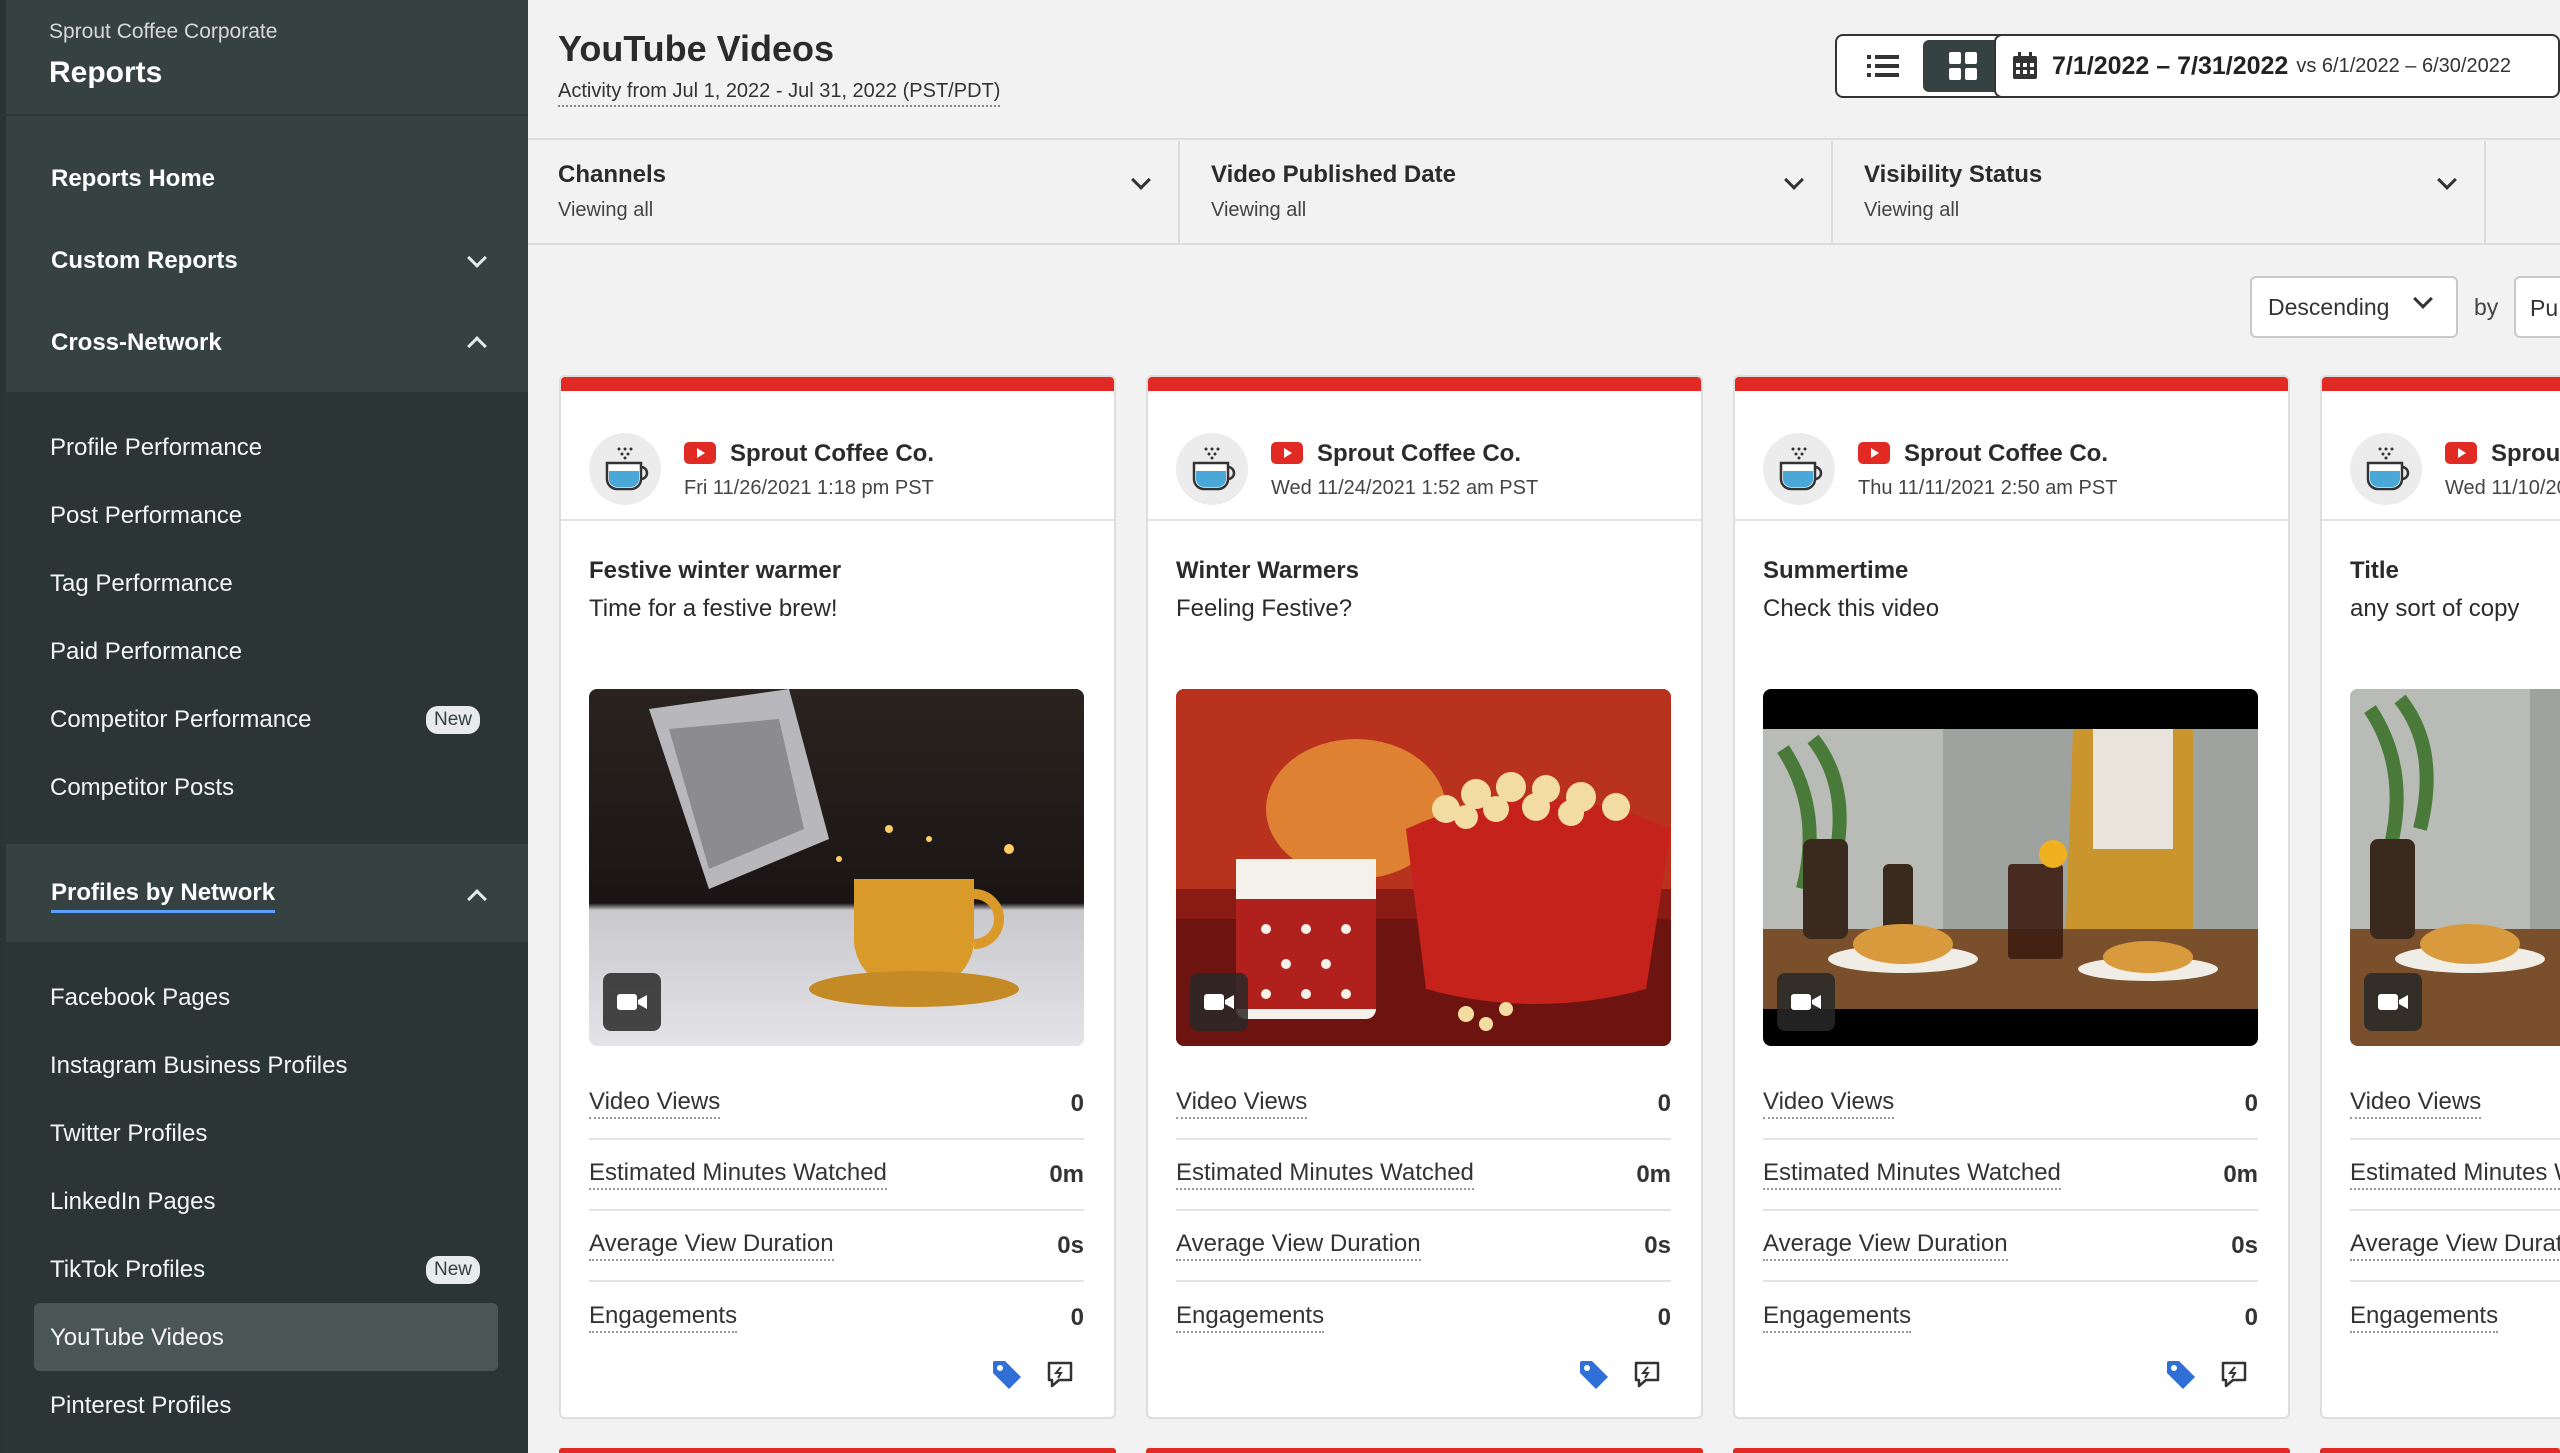  Describe the element at coordinates (163, 31) in the screenshot. I see `org-name: Sprout Coffee Corporate` at that location.